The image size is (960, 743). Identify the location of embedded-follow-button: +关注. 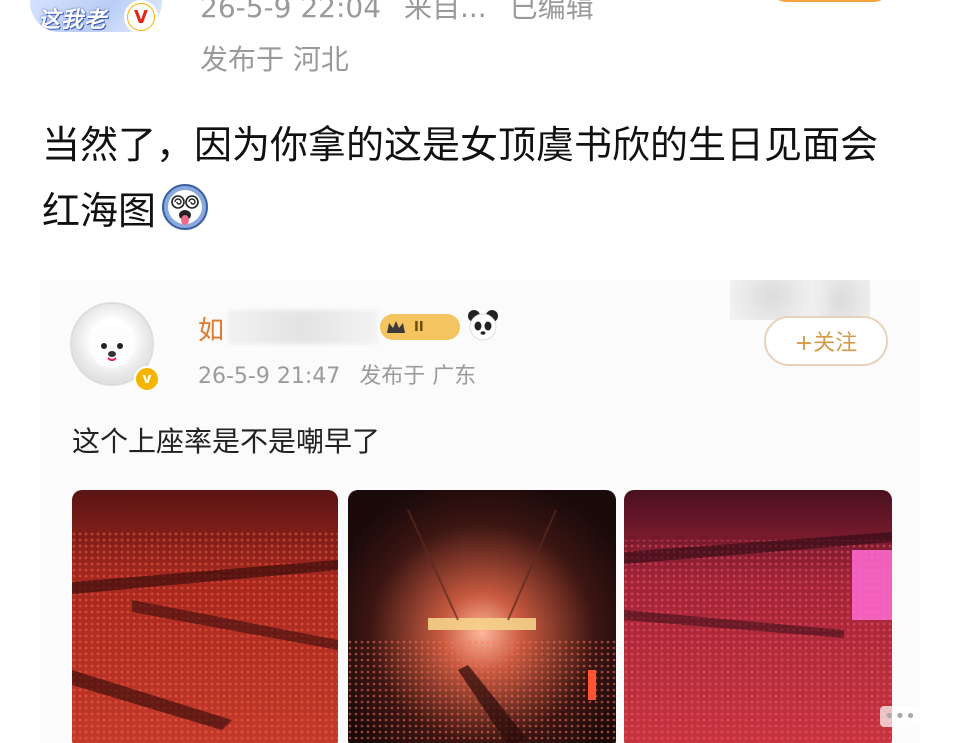
(826, 341).